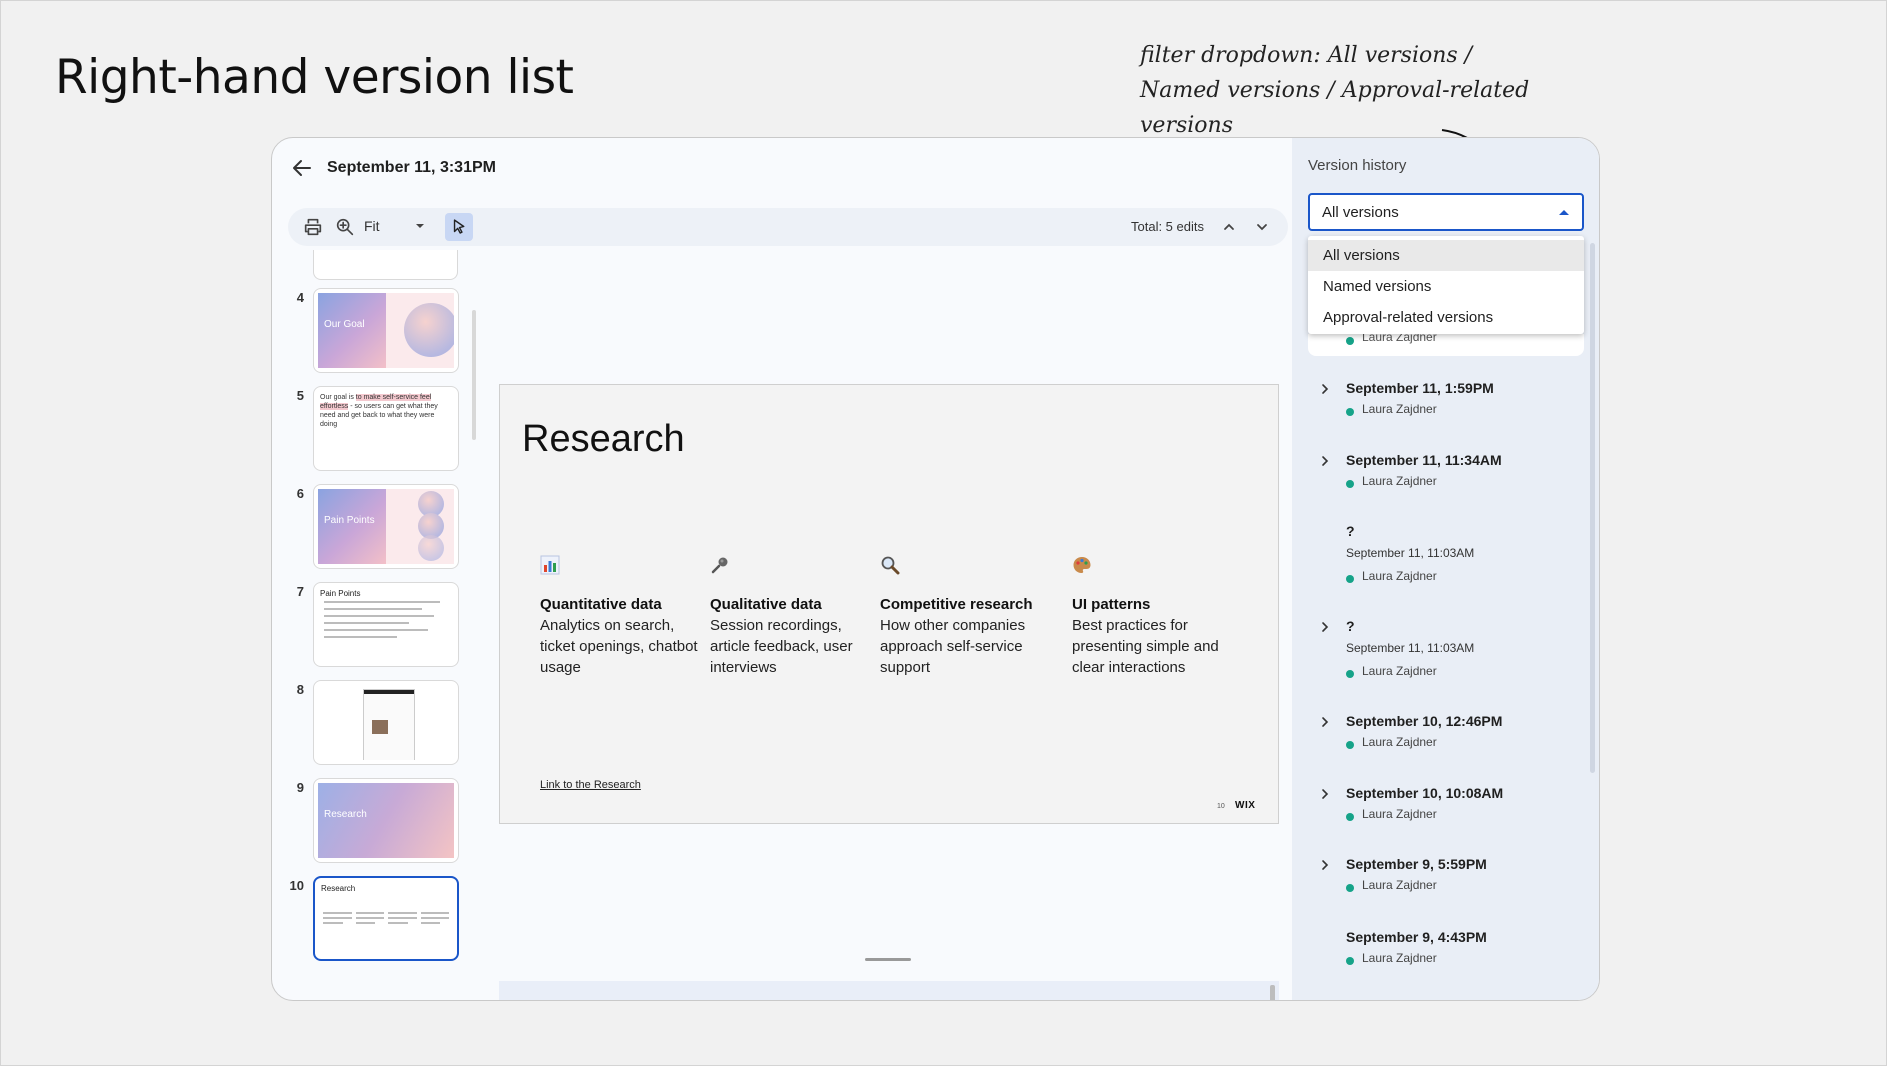 This screenshot has height=1066, width=1887. I want to click on next-slide-peek, so click(889, 990).